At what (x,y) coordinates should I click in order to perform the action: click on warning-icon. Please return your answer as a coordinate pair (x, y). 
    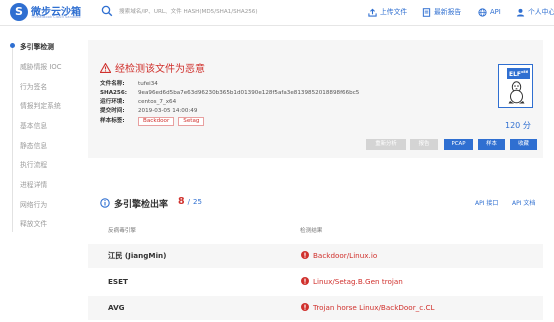
    Looking at the image, I should click on (105, 68).